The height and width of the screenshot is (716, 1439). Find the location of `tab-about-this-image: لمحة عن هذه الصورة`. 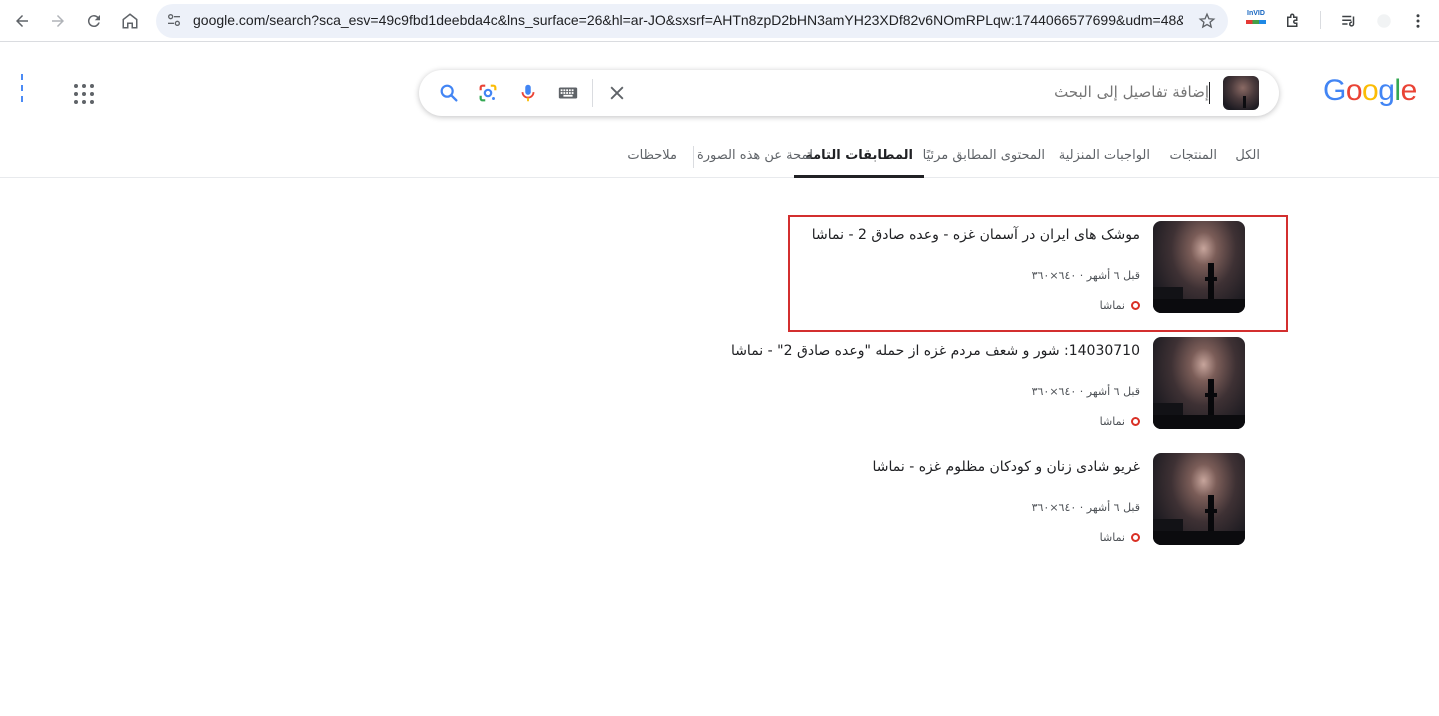

tab-about-this-image: لمحة عن هذه الصورة is located at coordinates (755, 163).